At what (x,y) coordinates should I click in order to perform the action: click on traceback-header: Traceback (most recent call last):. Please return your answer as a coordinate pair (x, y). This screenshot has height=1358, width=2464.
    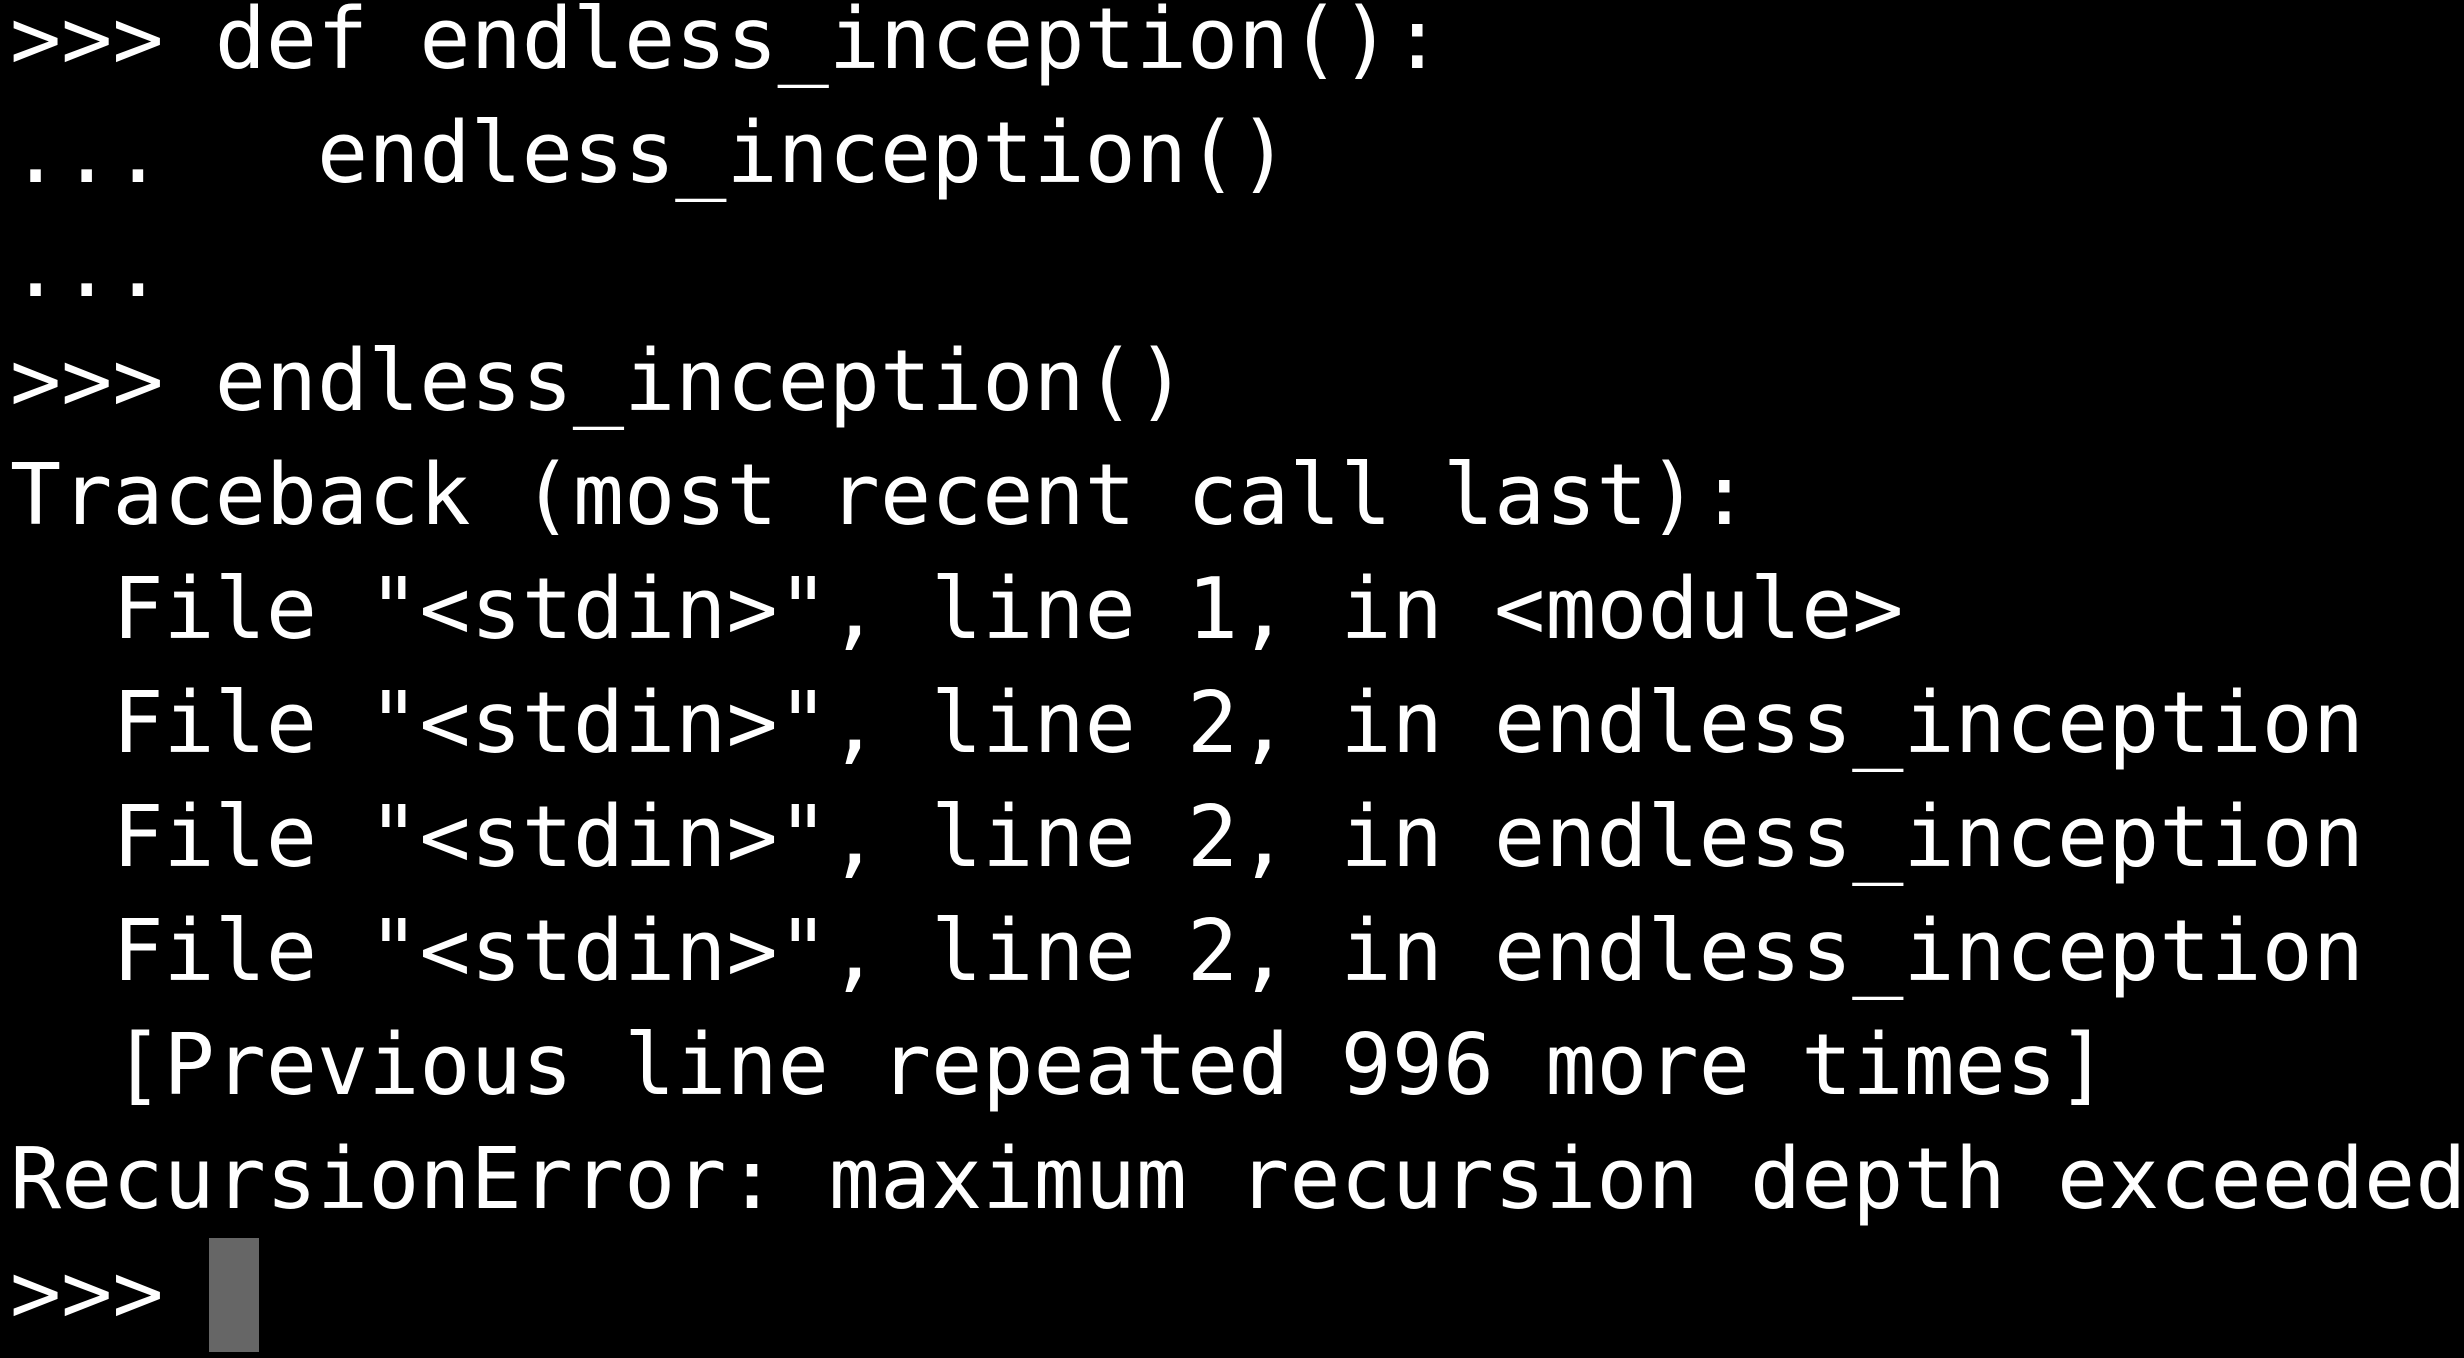
    Looking at the image, I should click on (880, 495).